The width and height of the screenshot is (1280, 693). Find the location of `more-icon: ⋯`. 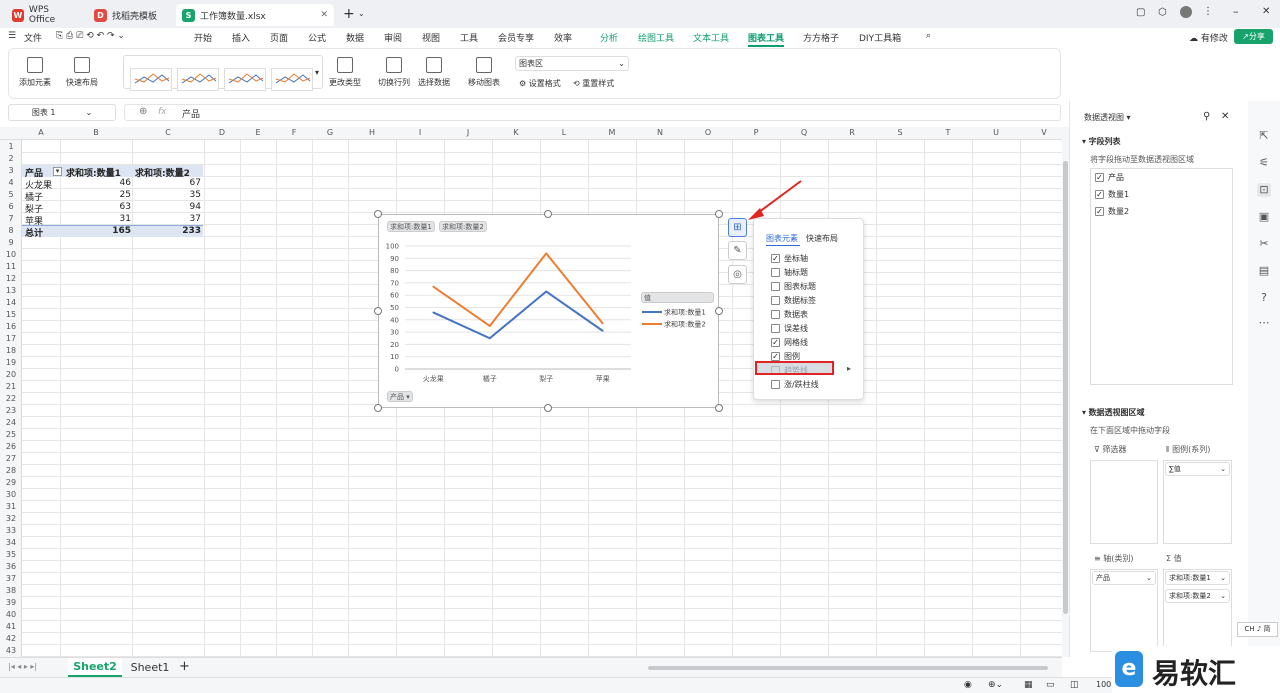

more-icon: ⋯ is located at coordinates (1264, 323).